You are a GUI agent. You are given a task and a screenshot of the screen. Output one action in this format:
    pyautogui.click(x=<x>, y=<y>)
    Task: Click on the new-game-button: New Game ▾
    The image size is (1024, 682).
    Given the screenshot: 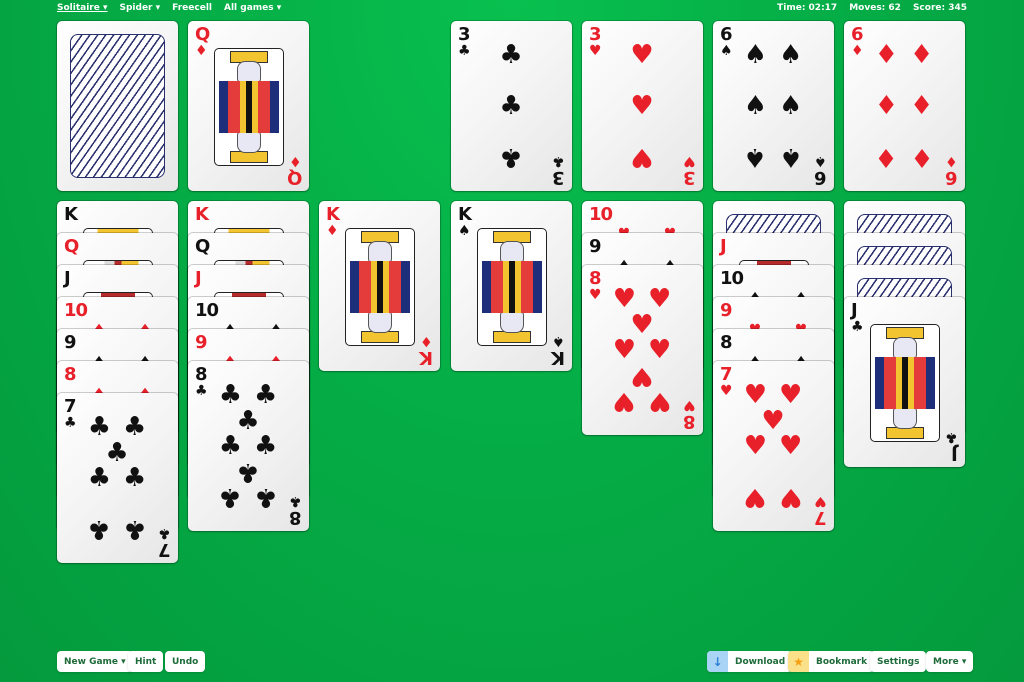 What is the action you would take?
    pyautogui.click(x=95, y=661)
    